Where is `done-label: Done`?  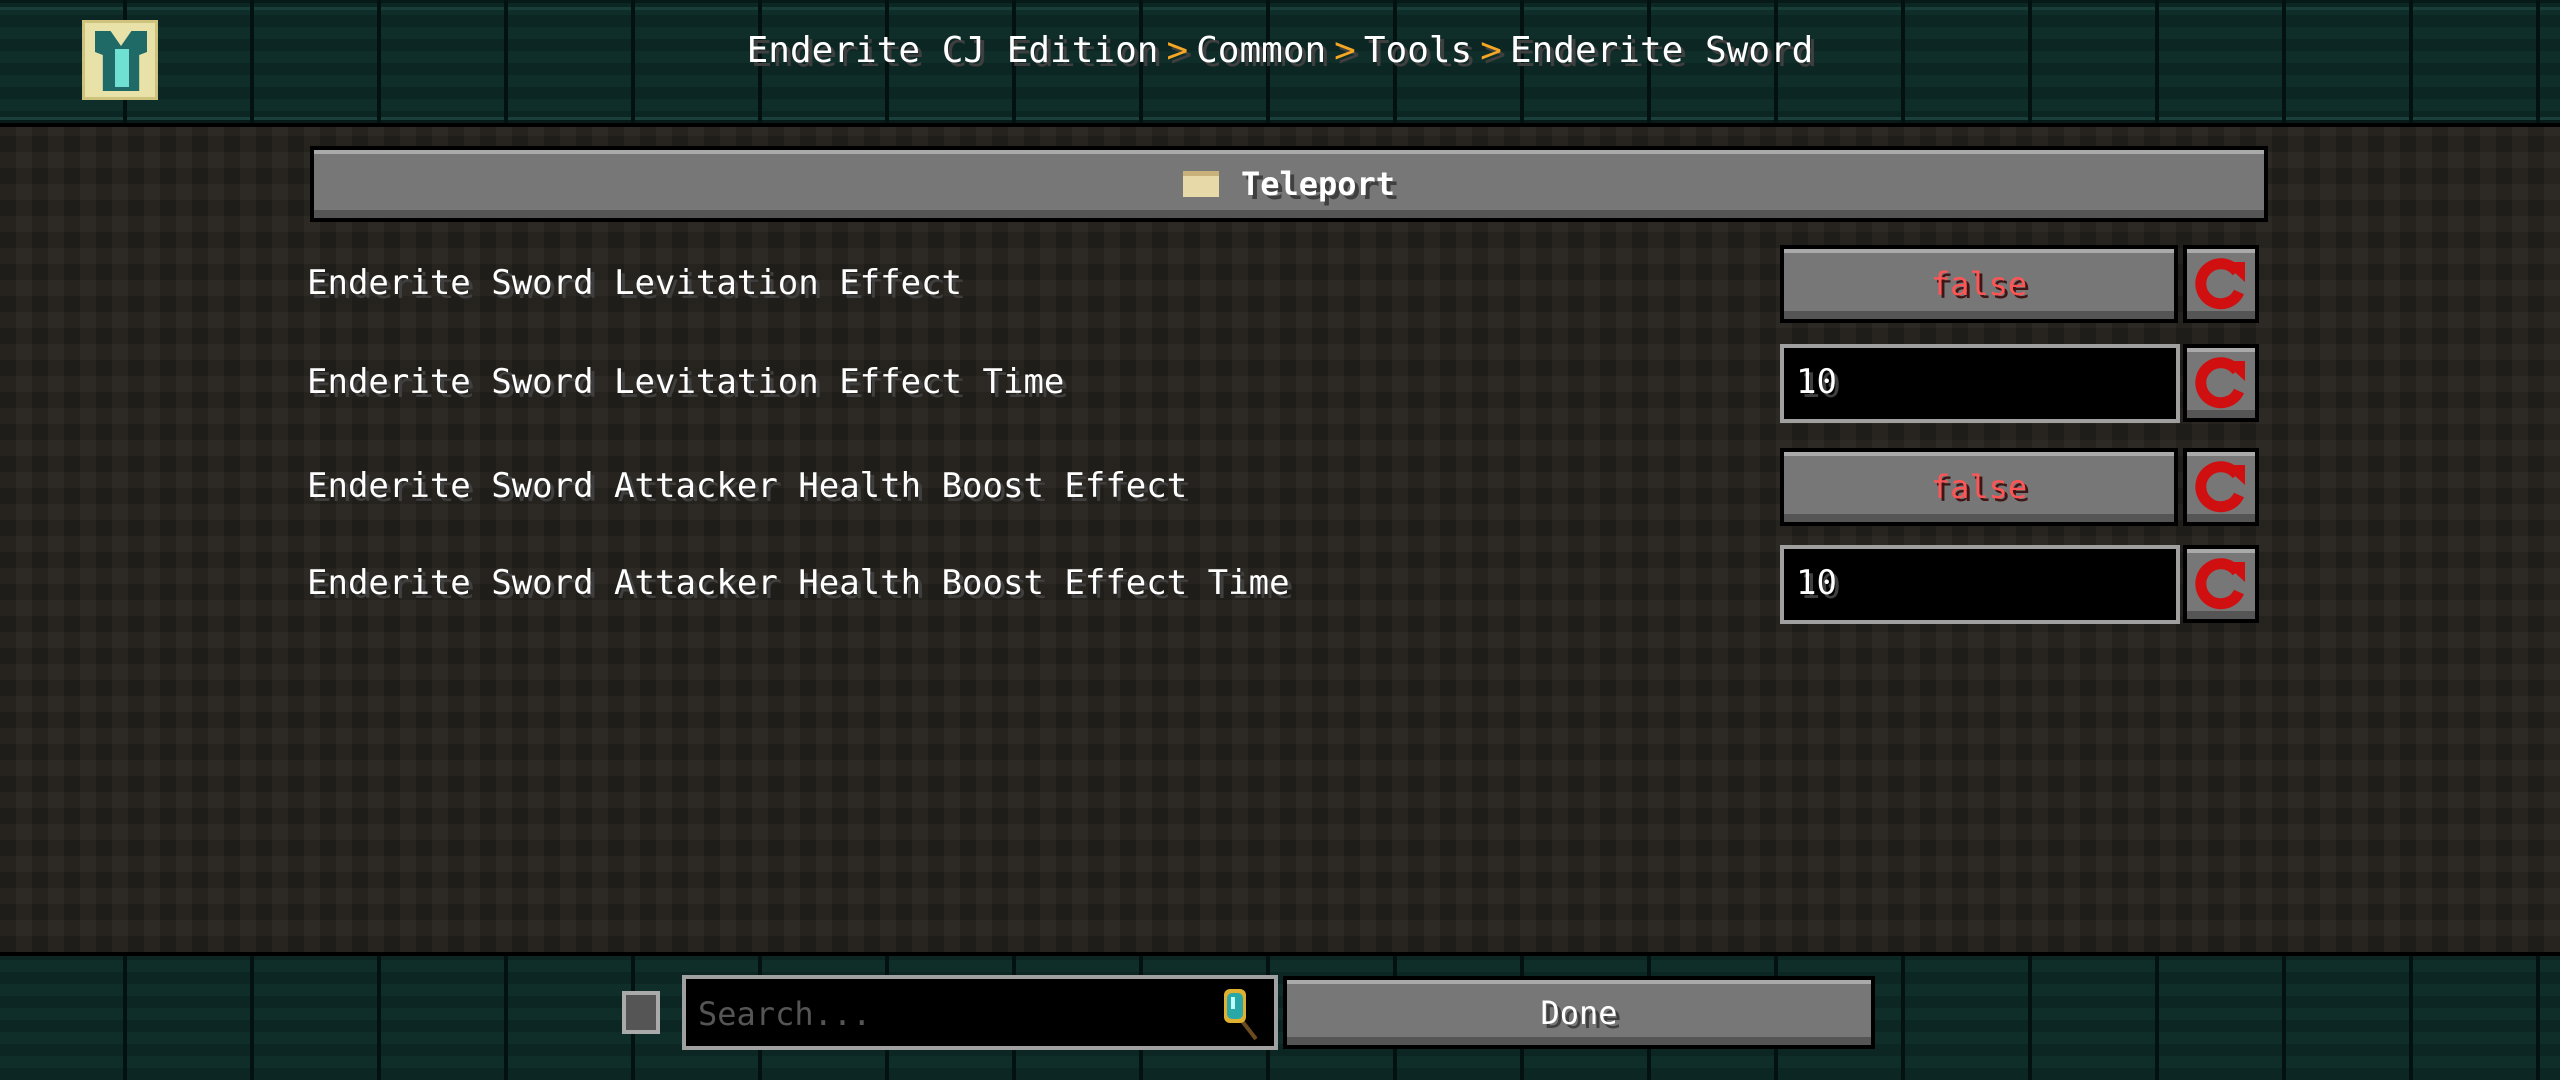
done-label: Done is located at coordinates (1579, 1012).